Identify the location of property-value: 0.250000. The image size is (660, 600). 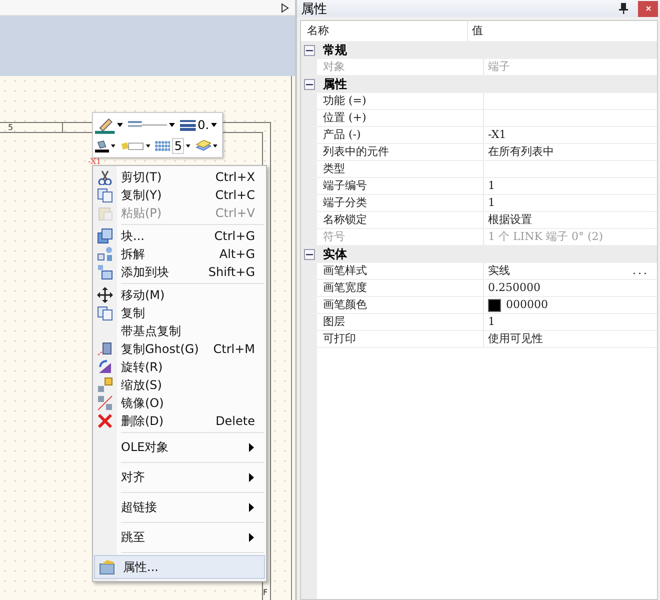
(572, 288).